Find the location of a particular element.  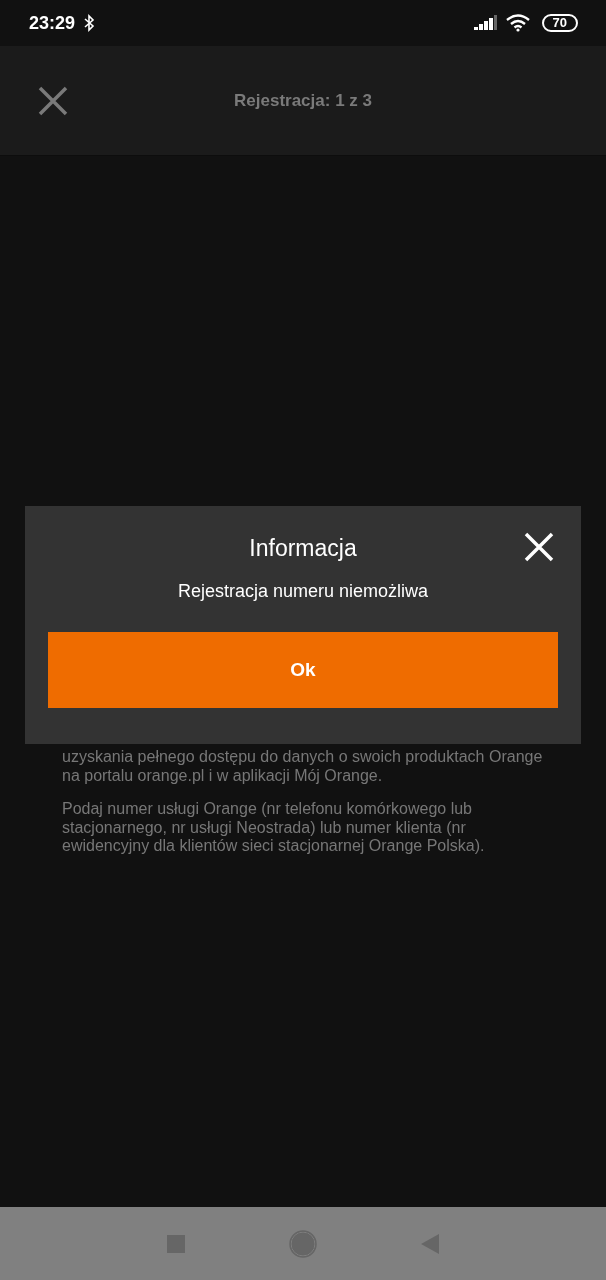

info-paragraph: Podaj numer usługi Orange (nr telefonu komórkowego lub stacjonarnego, nr usługi Neostrada) lub numer klienta (nr ewidencyjny dla klientów sieci stacjonarnej Orange Polska). is located at coordinates (274, 828).